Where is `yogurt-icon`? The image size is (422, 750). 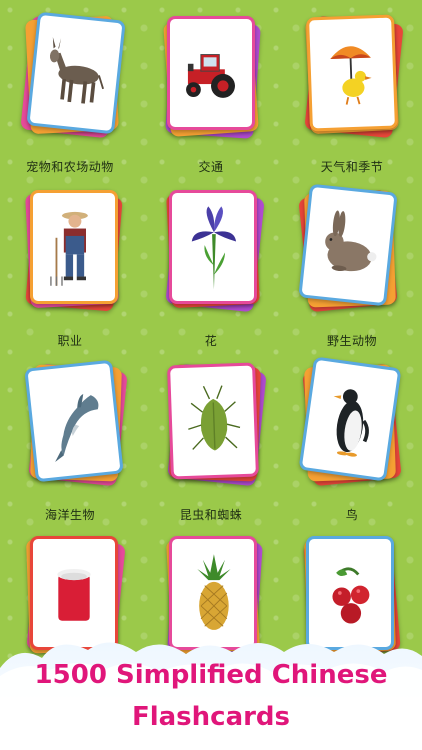 yogurt-icon is located at coordinates (74, 593).